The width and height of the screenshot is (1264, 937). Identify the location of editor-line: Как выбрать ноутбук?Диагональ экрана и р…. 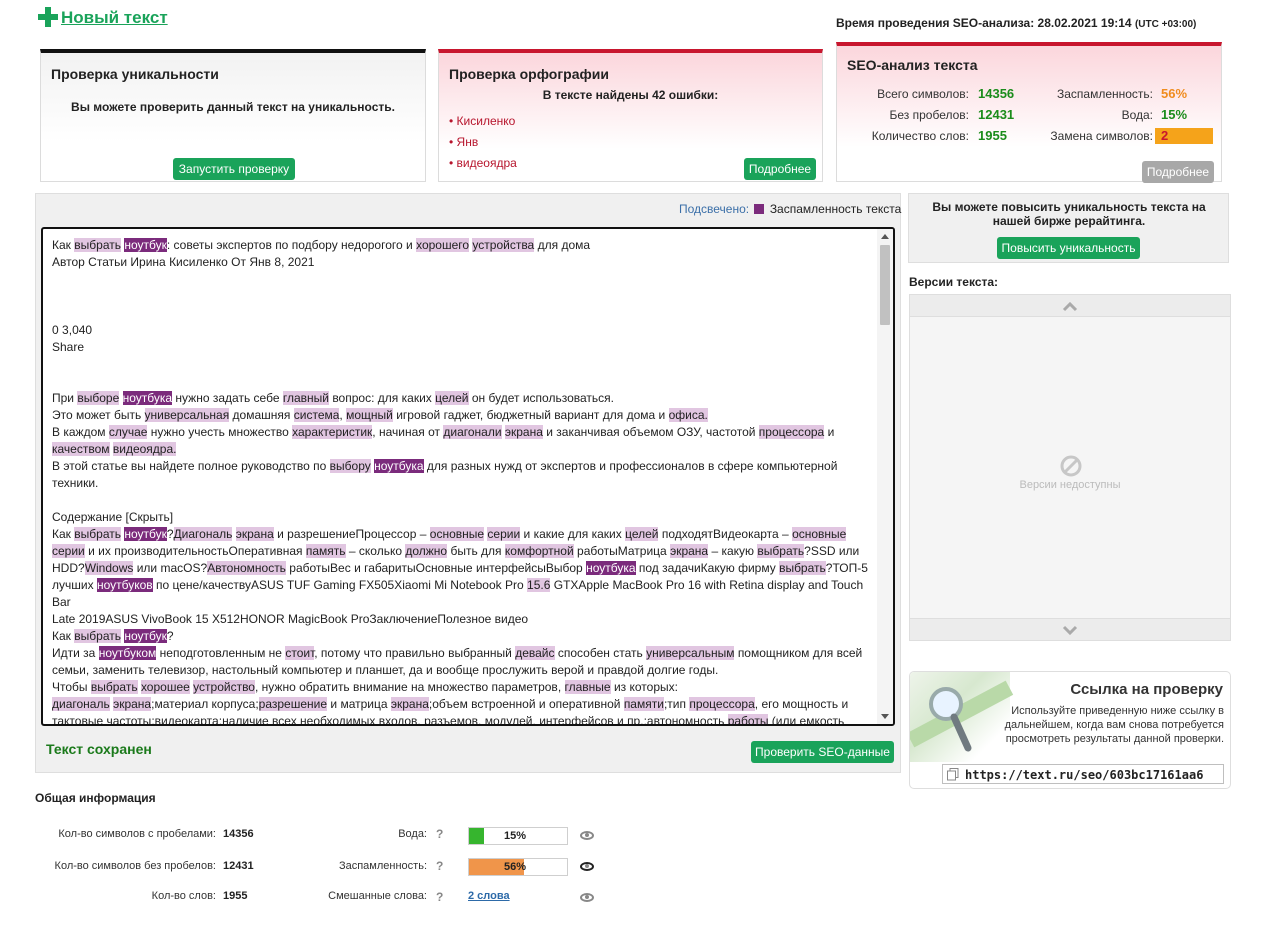
(449, 534).